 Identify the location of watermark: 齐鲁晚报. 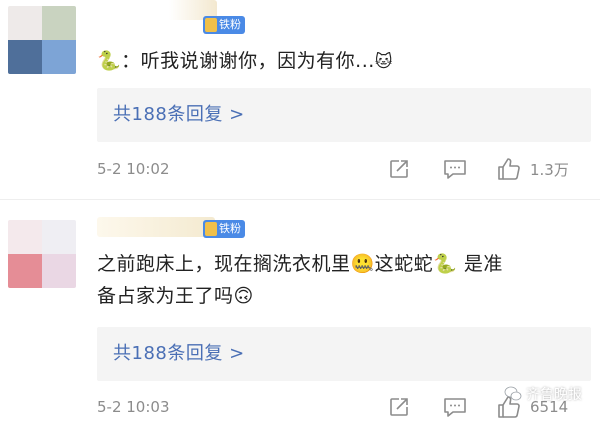
(543, 394).